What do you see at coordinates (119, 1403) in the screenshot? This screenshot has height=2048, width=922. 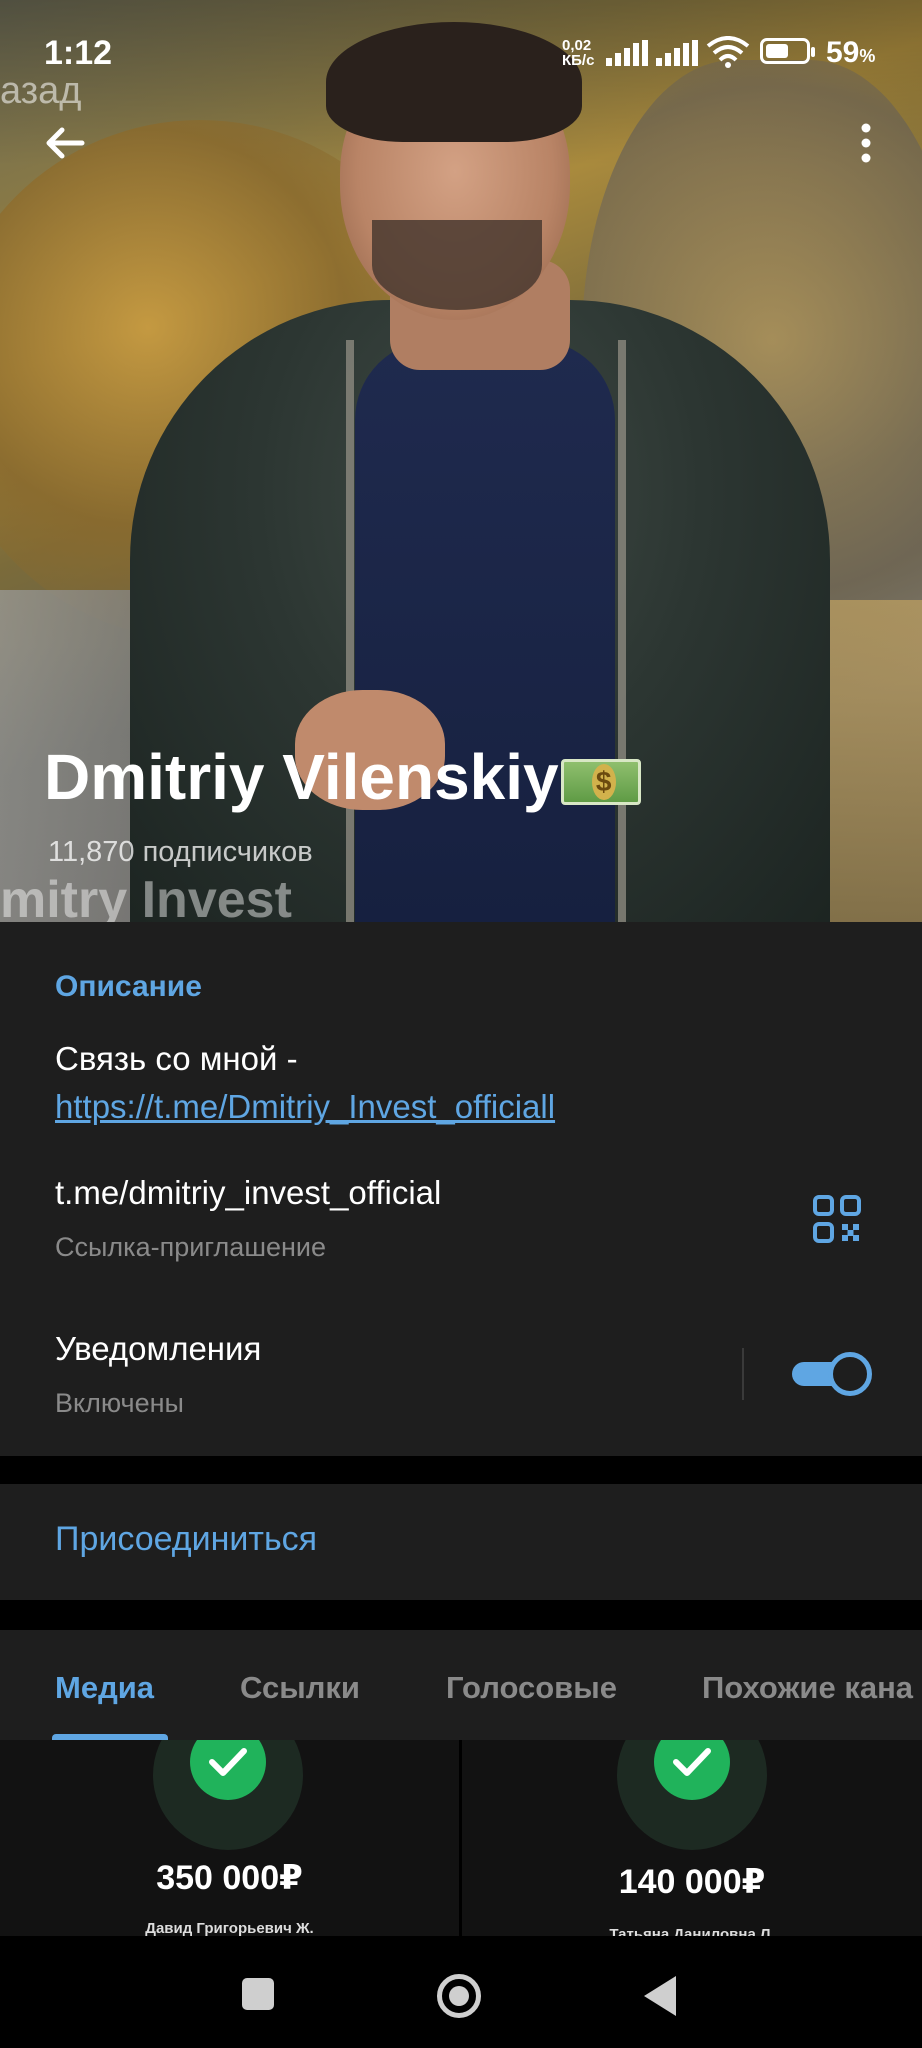 I see `notifications-status: Включены` at bounding box center [119, 1403].